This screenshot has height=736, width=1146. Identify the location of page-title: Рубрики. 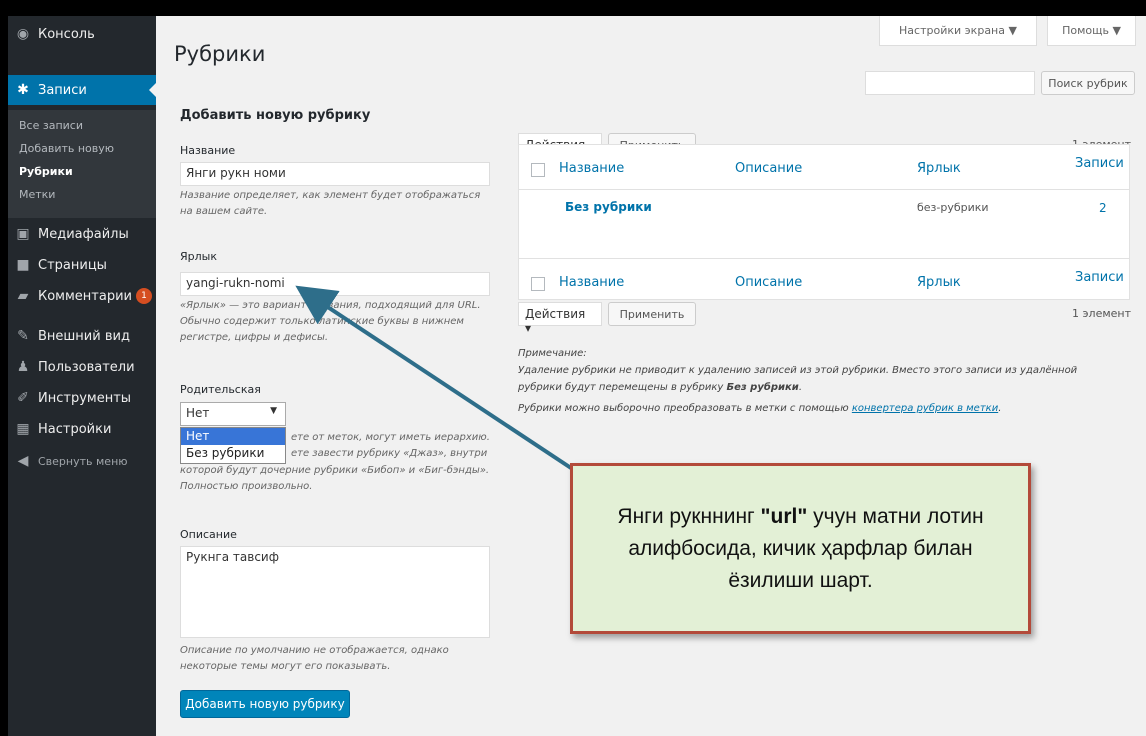
(220, 54).